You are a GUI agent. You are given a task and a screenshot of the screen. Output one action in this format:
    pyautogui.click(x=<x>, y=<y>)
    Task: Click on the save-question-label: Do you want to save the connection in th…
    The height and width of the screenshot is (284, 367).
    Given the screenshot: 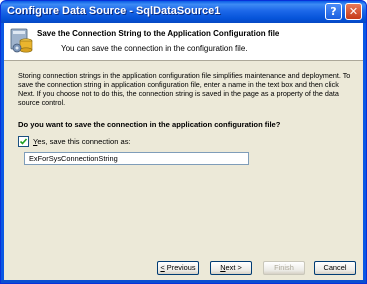 What is the action you would take?
    pyautogui.click(x=149, y=124)
    